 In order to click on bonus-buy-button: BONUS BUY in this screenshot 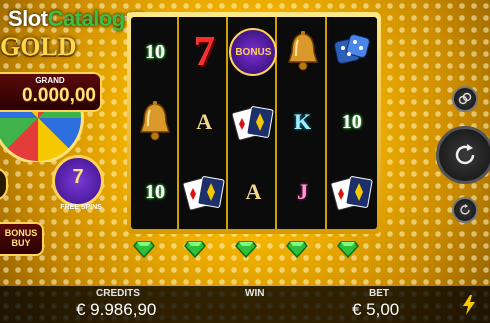, I will do `click(22, 239)`.